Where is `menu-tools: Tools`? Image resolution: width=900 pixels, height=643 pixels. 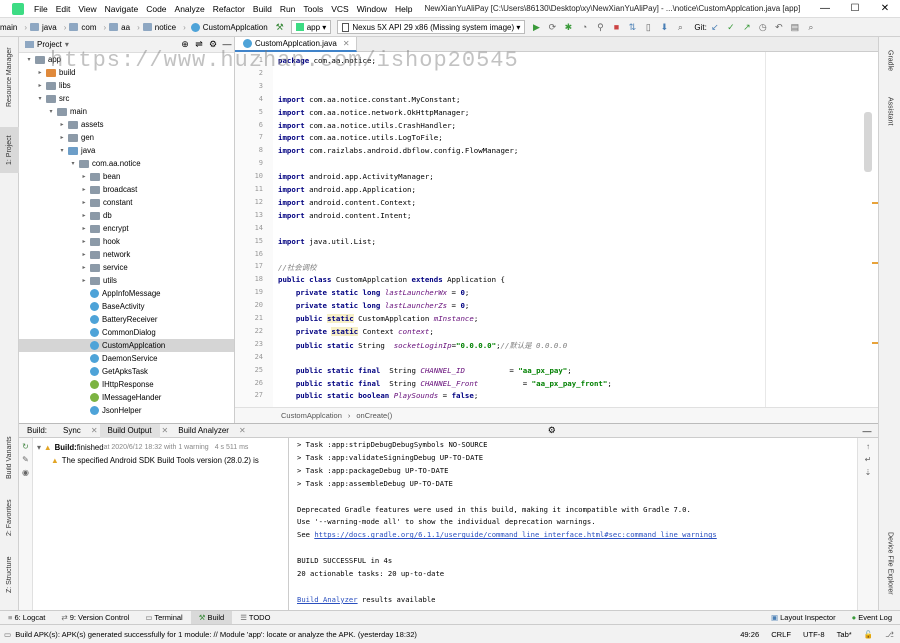
menu-tools: Tools is located at coordinates (313, 9).